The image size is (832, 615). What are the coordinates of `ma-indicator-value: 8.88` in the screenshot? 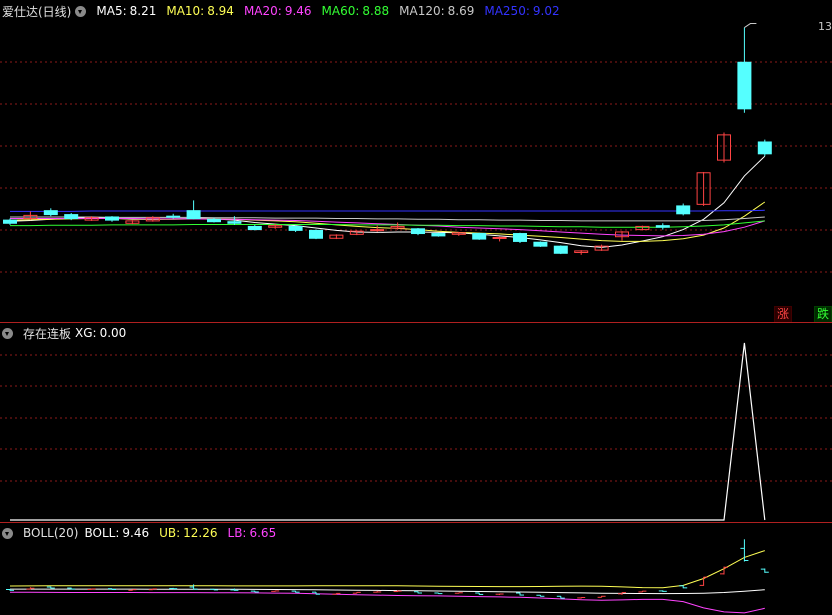 It's located at (376, 11).